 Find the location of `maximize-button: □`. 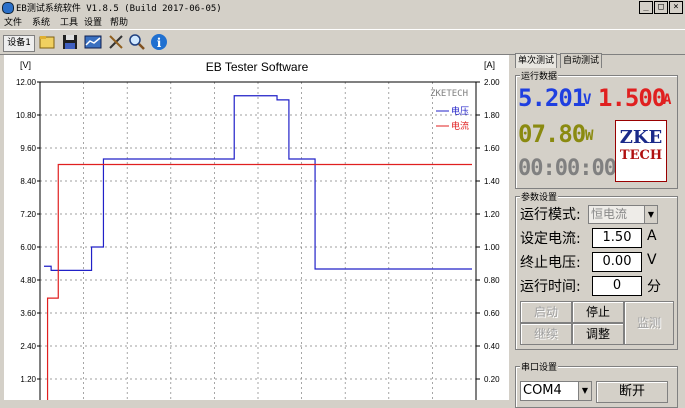

maximize-button: □ is located at coordinates (661, 7).